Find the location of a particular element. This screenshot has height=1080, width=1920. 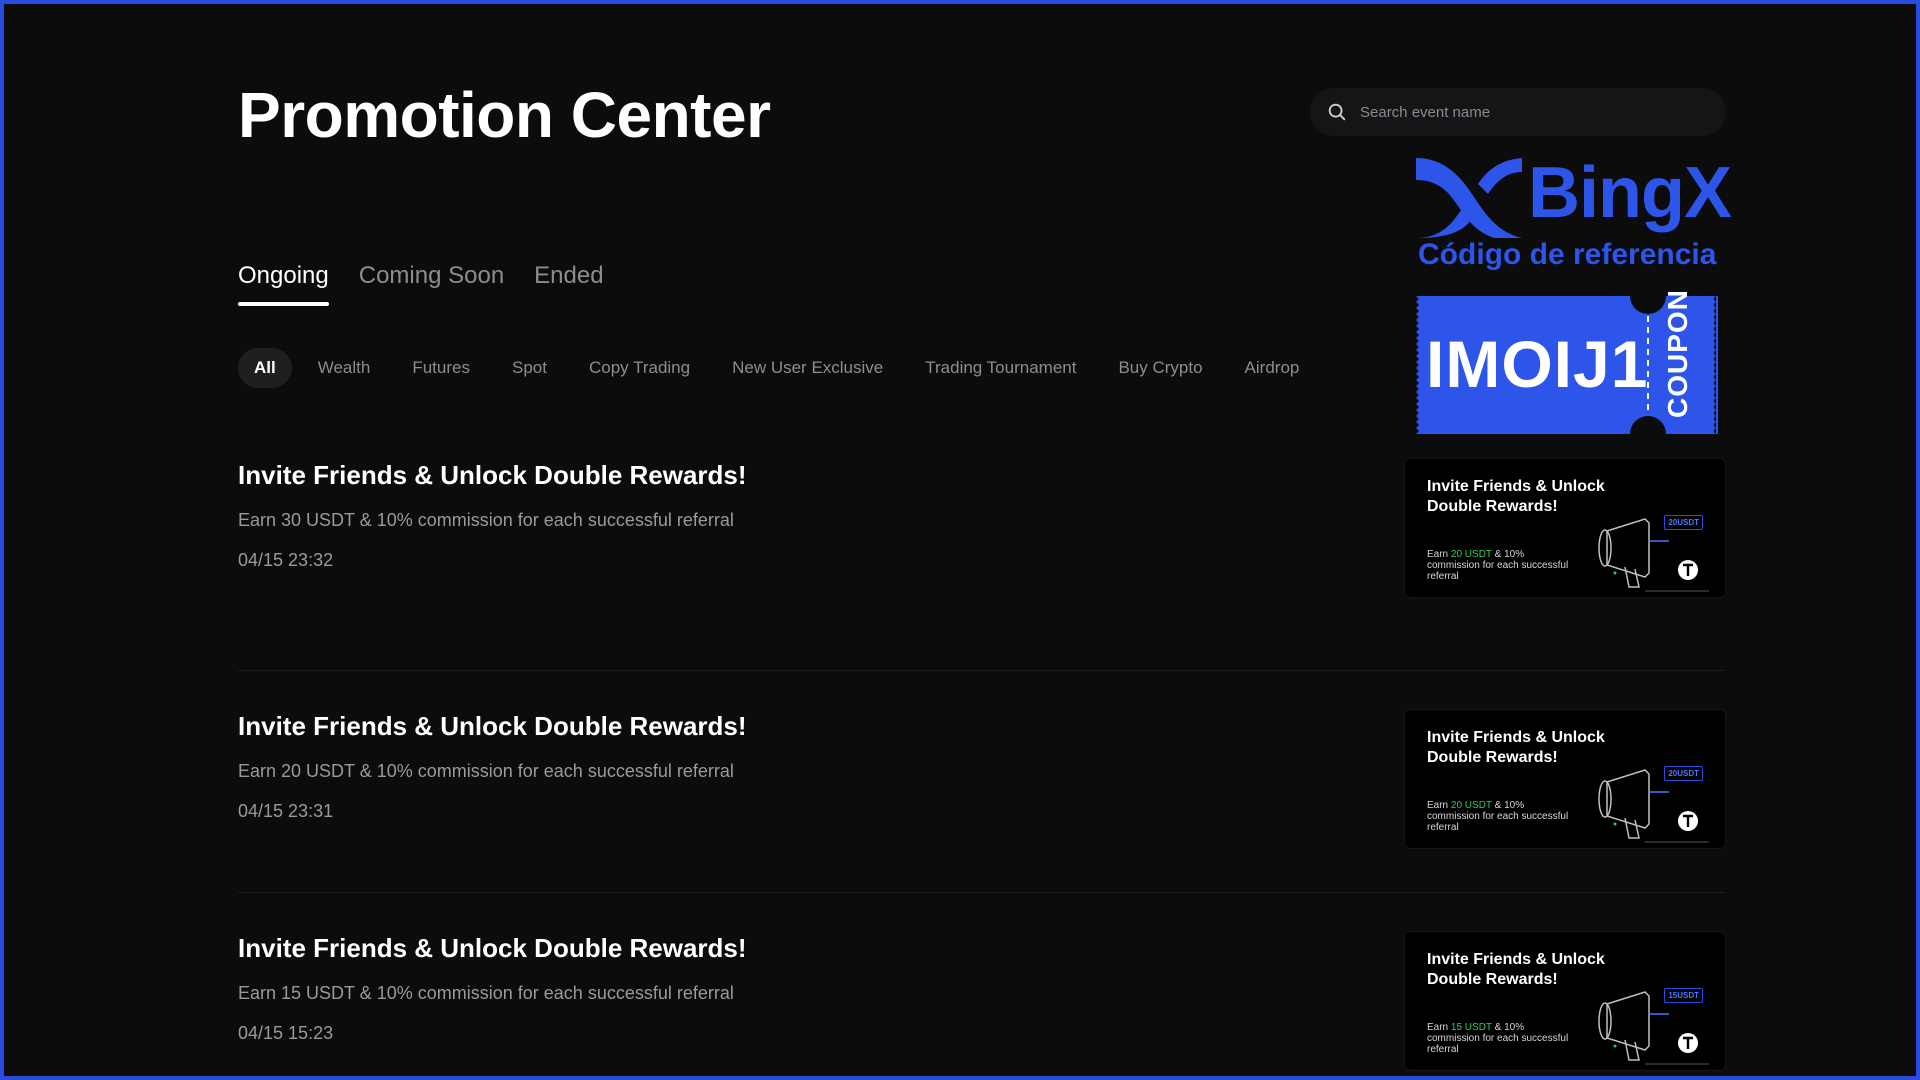

filter-copy-trading: Copy Trading is located at coordinates (639, 368).